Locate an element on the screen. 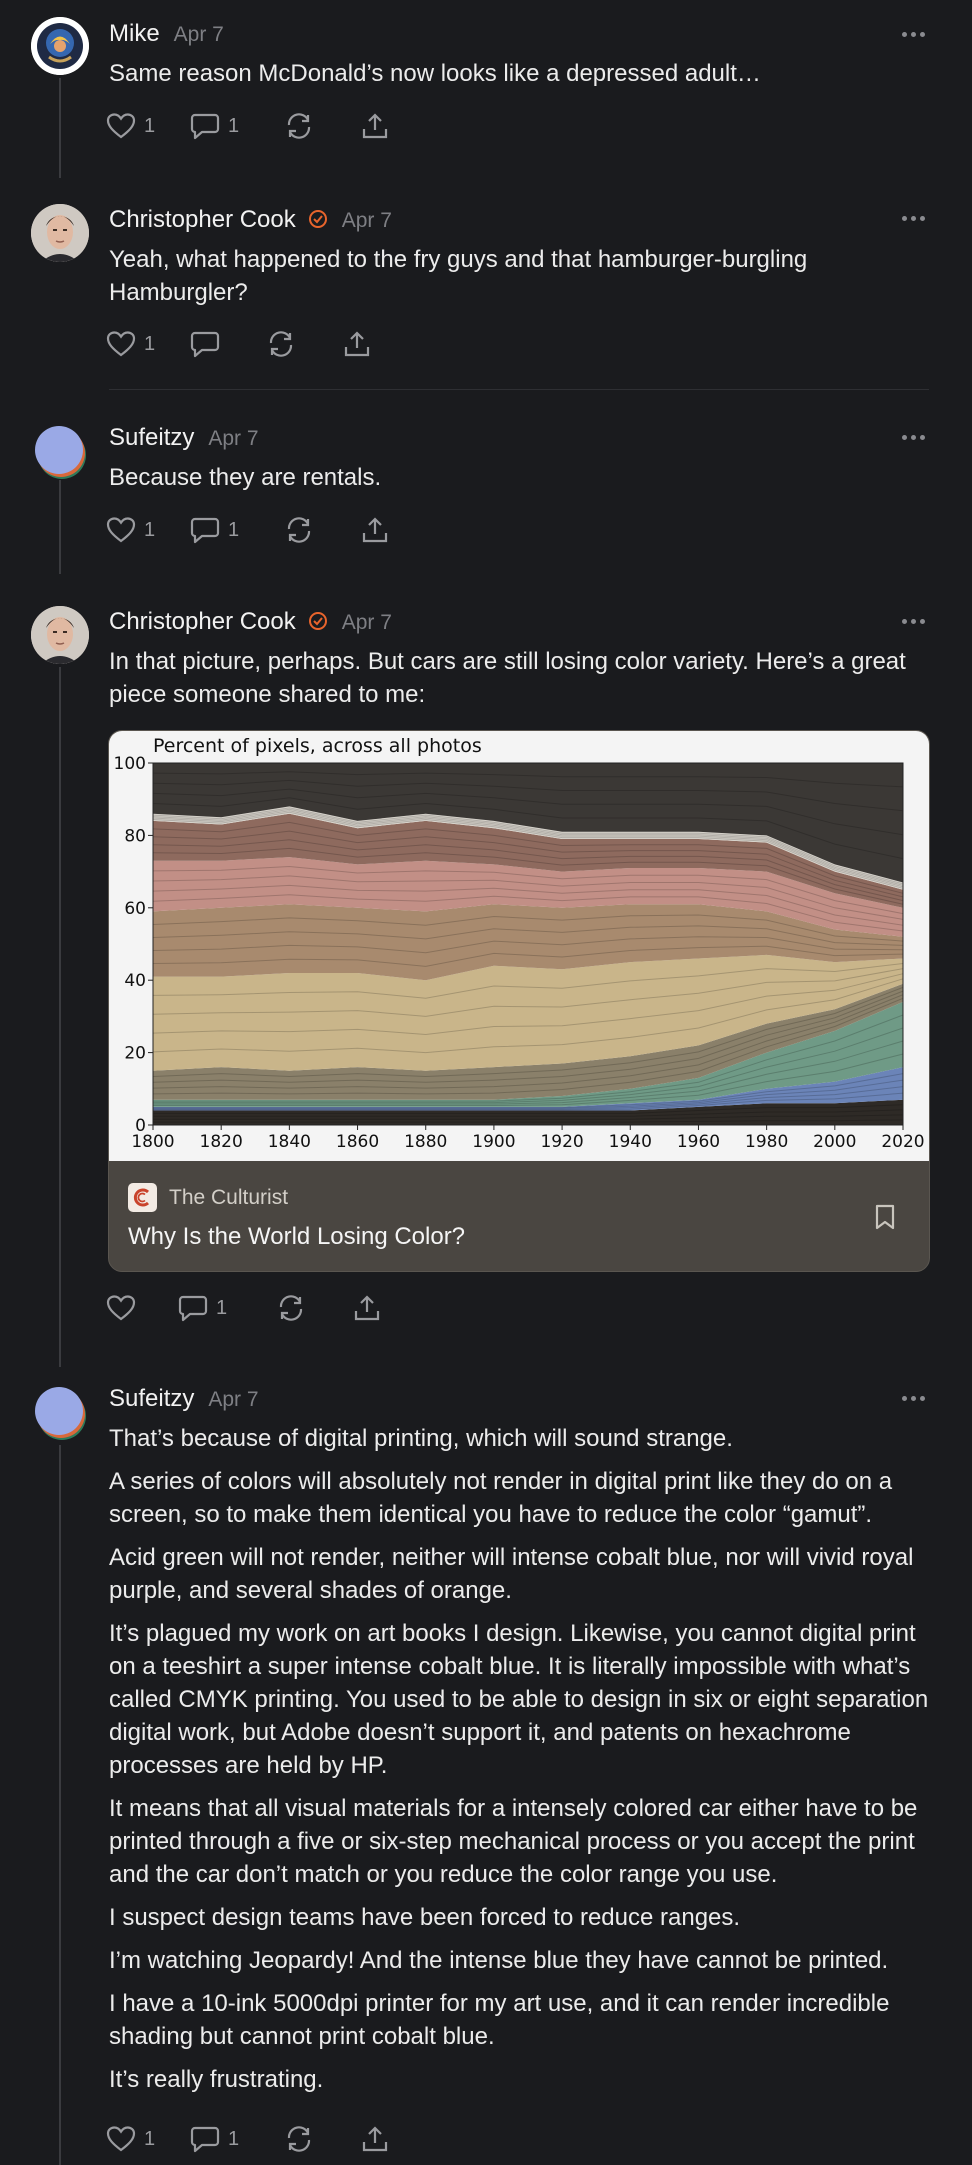 This screenshot has width=972, height=2165. x-tick-label: 1820 is located at coordinates (221, 1142).